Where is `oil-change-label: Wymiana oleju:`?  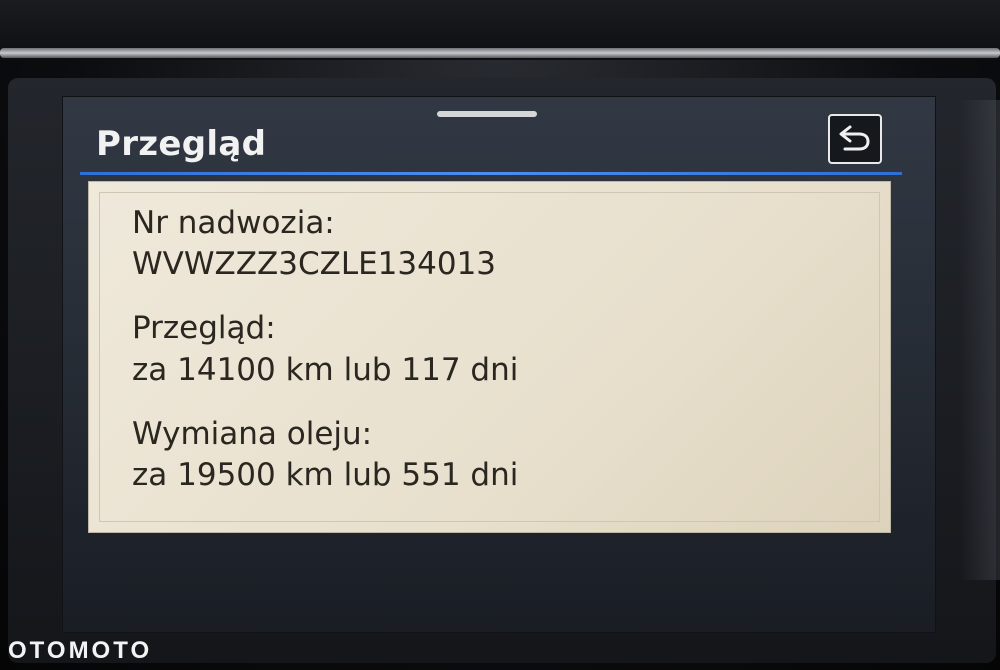 oil-change-label: Wymiana oleju: is located at coordinates (252, 434).